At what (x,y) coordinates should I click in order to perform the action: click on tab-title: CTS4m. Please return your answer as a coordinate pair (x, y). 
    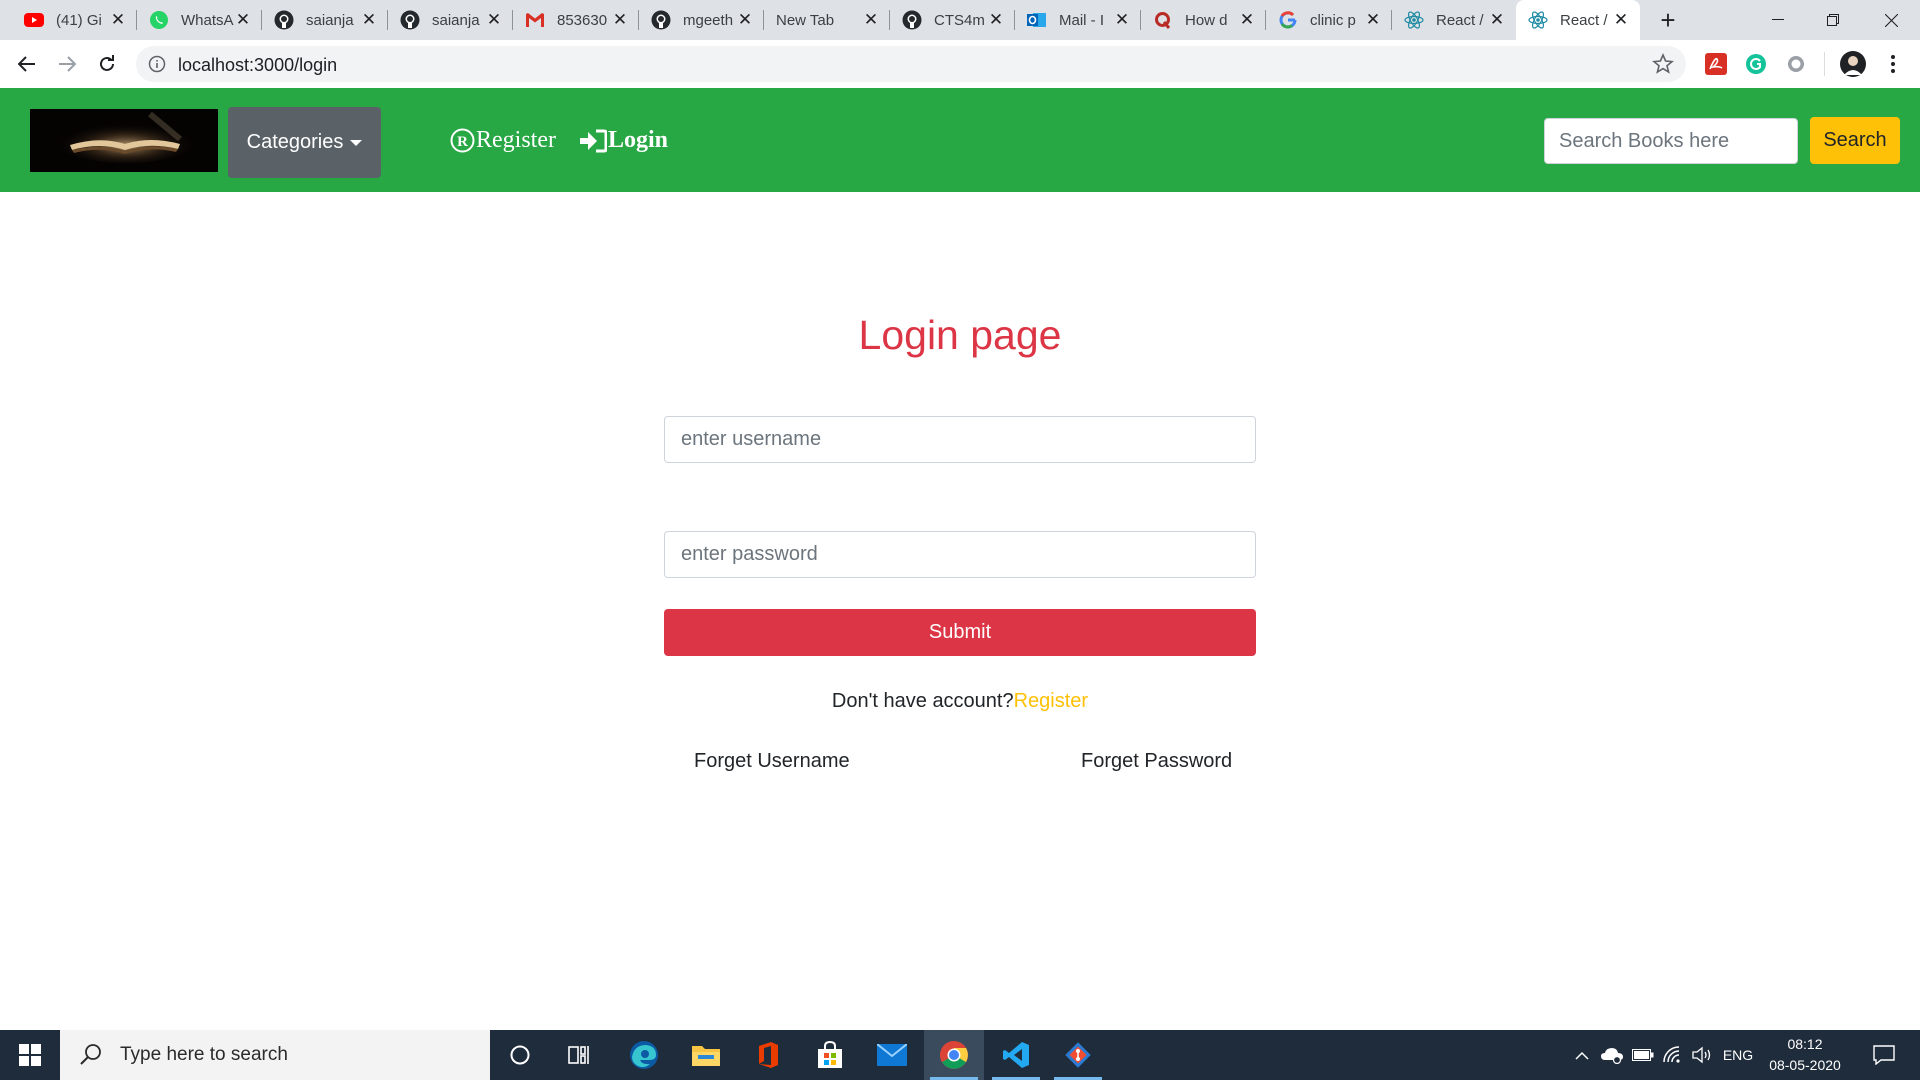
    Looking at the image, I should click on (959, 20).